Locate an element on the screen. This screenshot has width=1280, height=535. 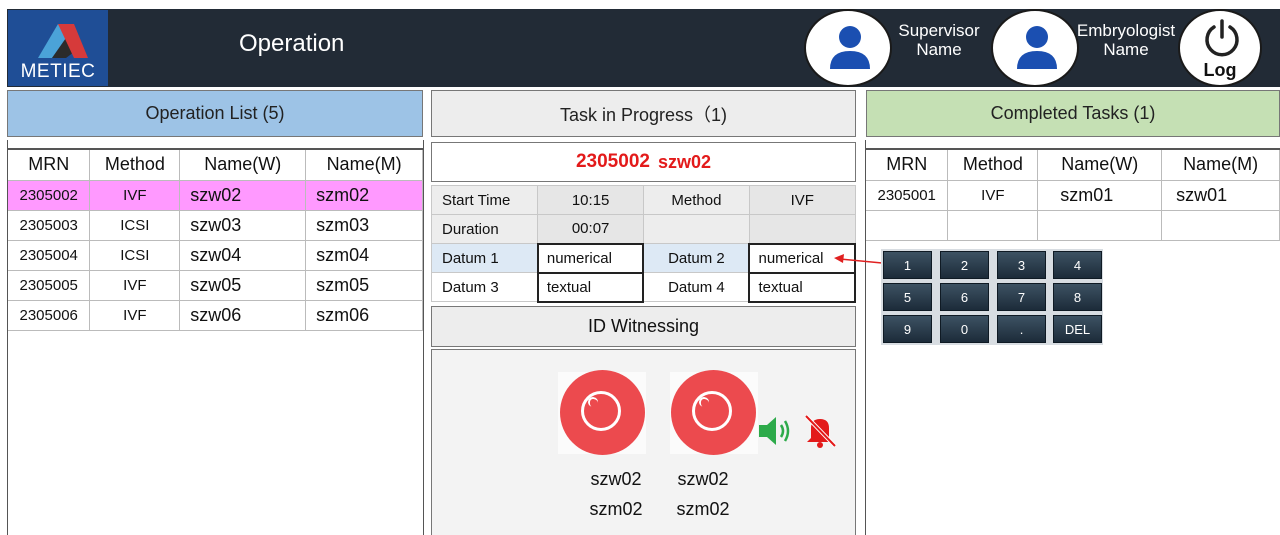
method-label: Method is located at coordinates (696, 200).